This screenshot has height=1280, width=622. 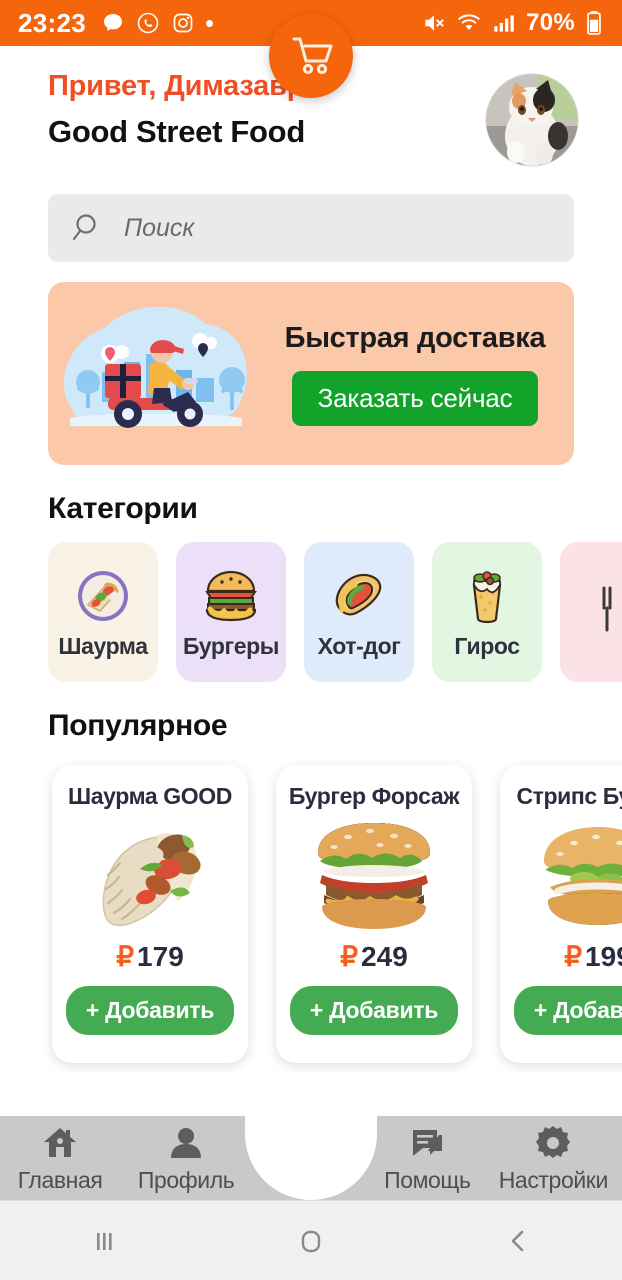 I want to click on categories-list: Шаурма Бургеры Хот-дог Гирос, so click(x=311, y=612).